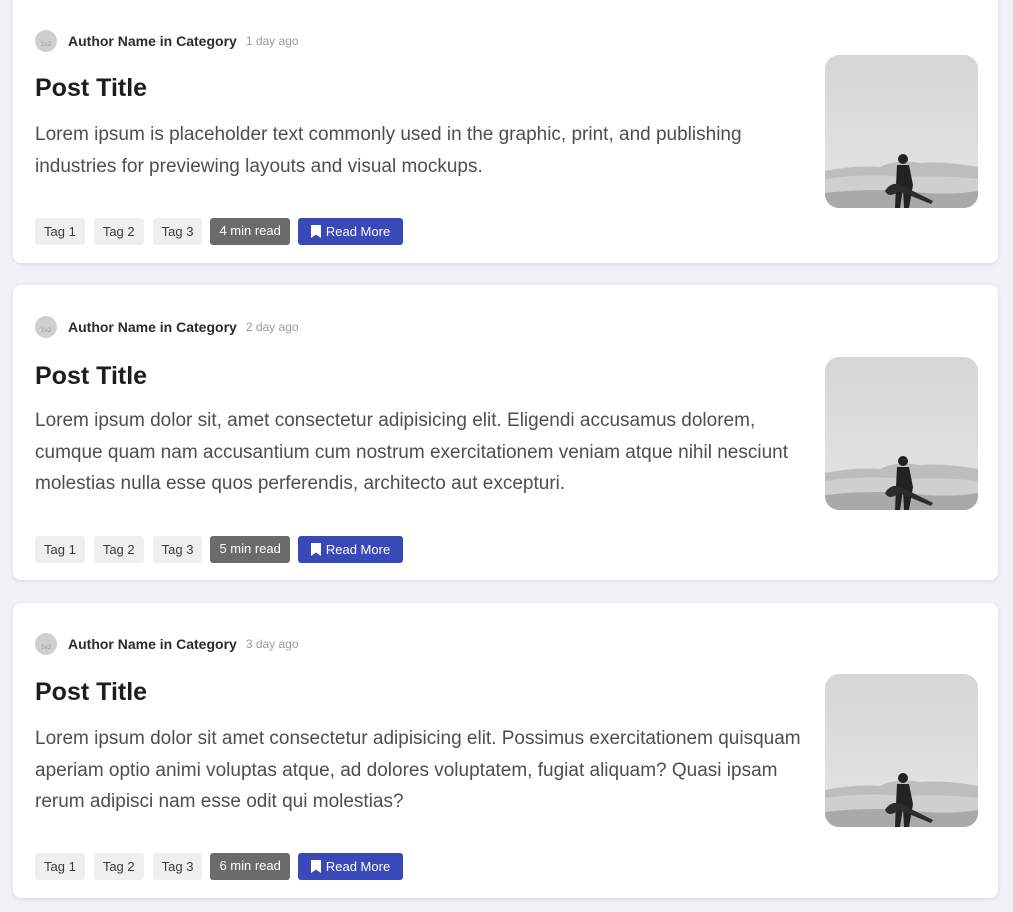 The image size is (1013, 912). Describe the element at coordinates (272, 644) in the screenshot. I see `post-time: 3 day ago` at that location.